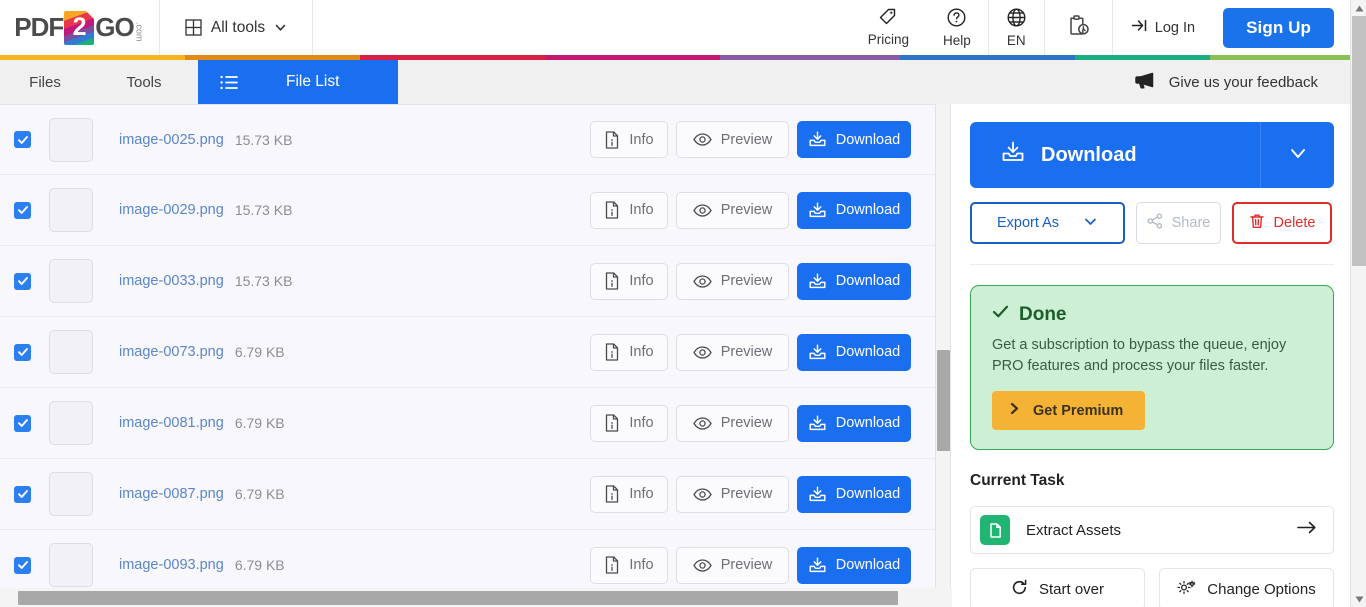 The image size is (1366, 607). I want to click on page-scrollbar-thumb, so click(1359, 141).